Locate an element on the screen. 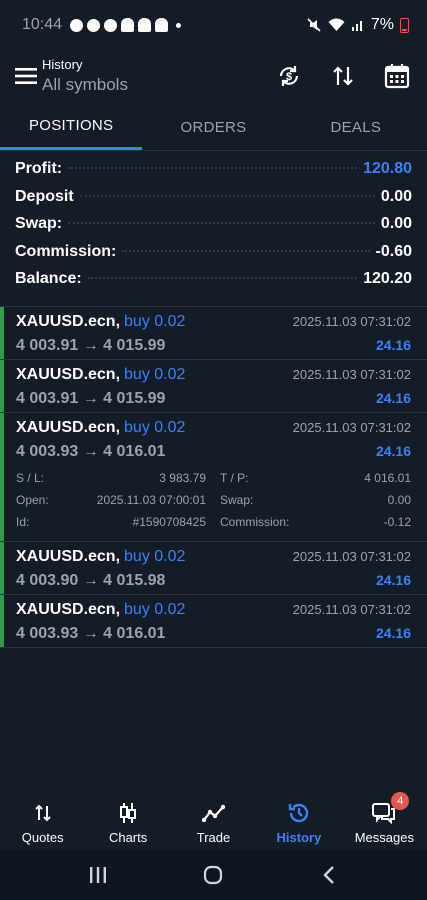  detail-label: T / P: is located at coordinates (234, 478).